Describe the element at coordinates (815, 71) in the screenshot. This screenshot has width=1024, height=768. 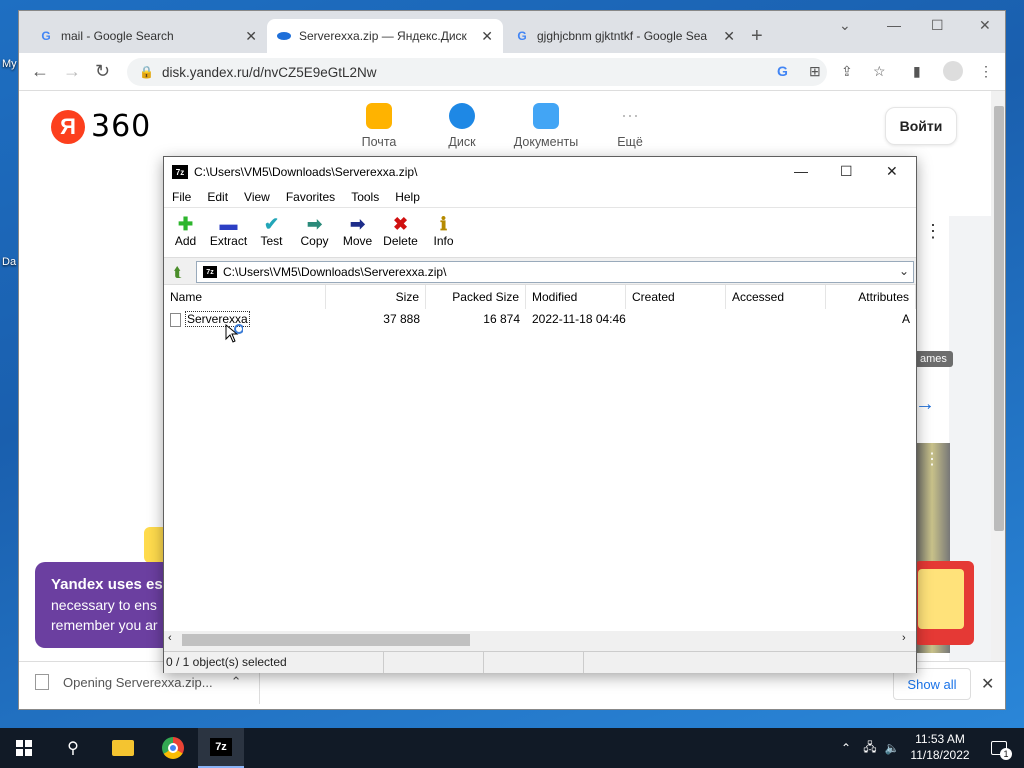
I see `translate-icon: ⊞` at that location.